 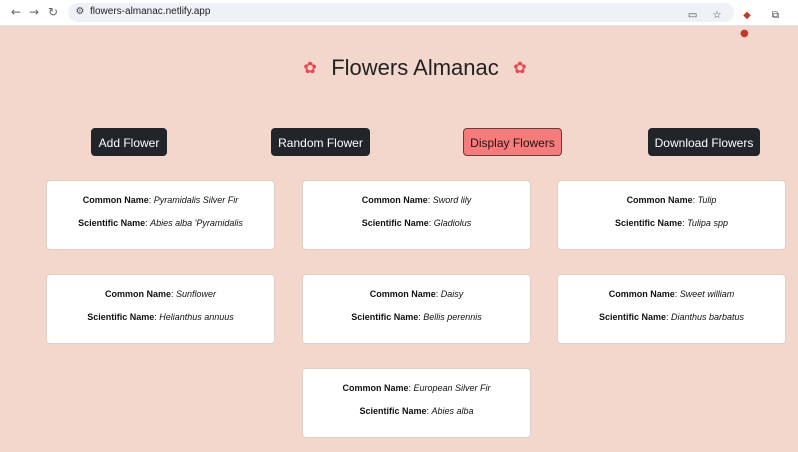 I want to click on scientific-name-row: Scientific Name: Dianthus barbatus, so click(x=671, y=317).